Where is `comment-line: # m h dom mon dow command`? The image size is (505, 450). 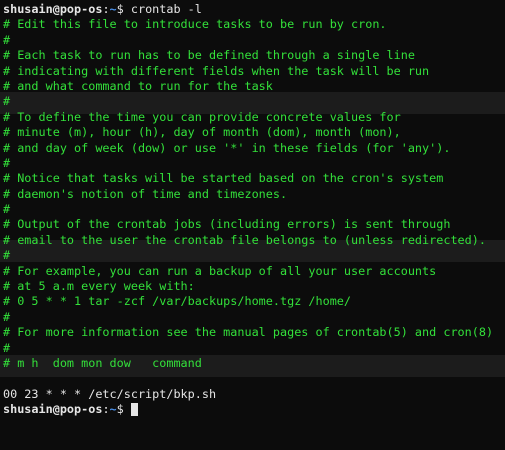
comment-line: # m h dom mon dow command is located at coordinates (102, 362).